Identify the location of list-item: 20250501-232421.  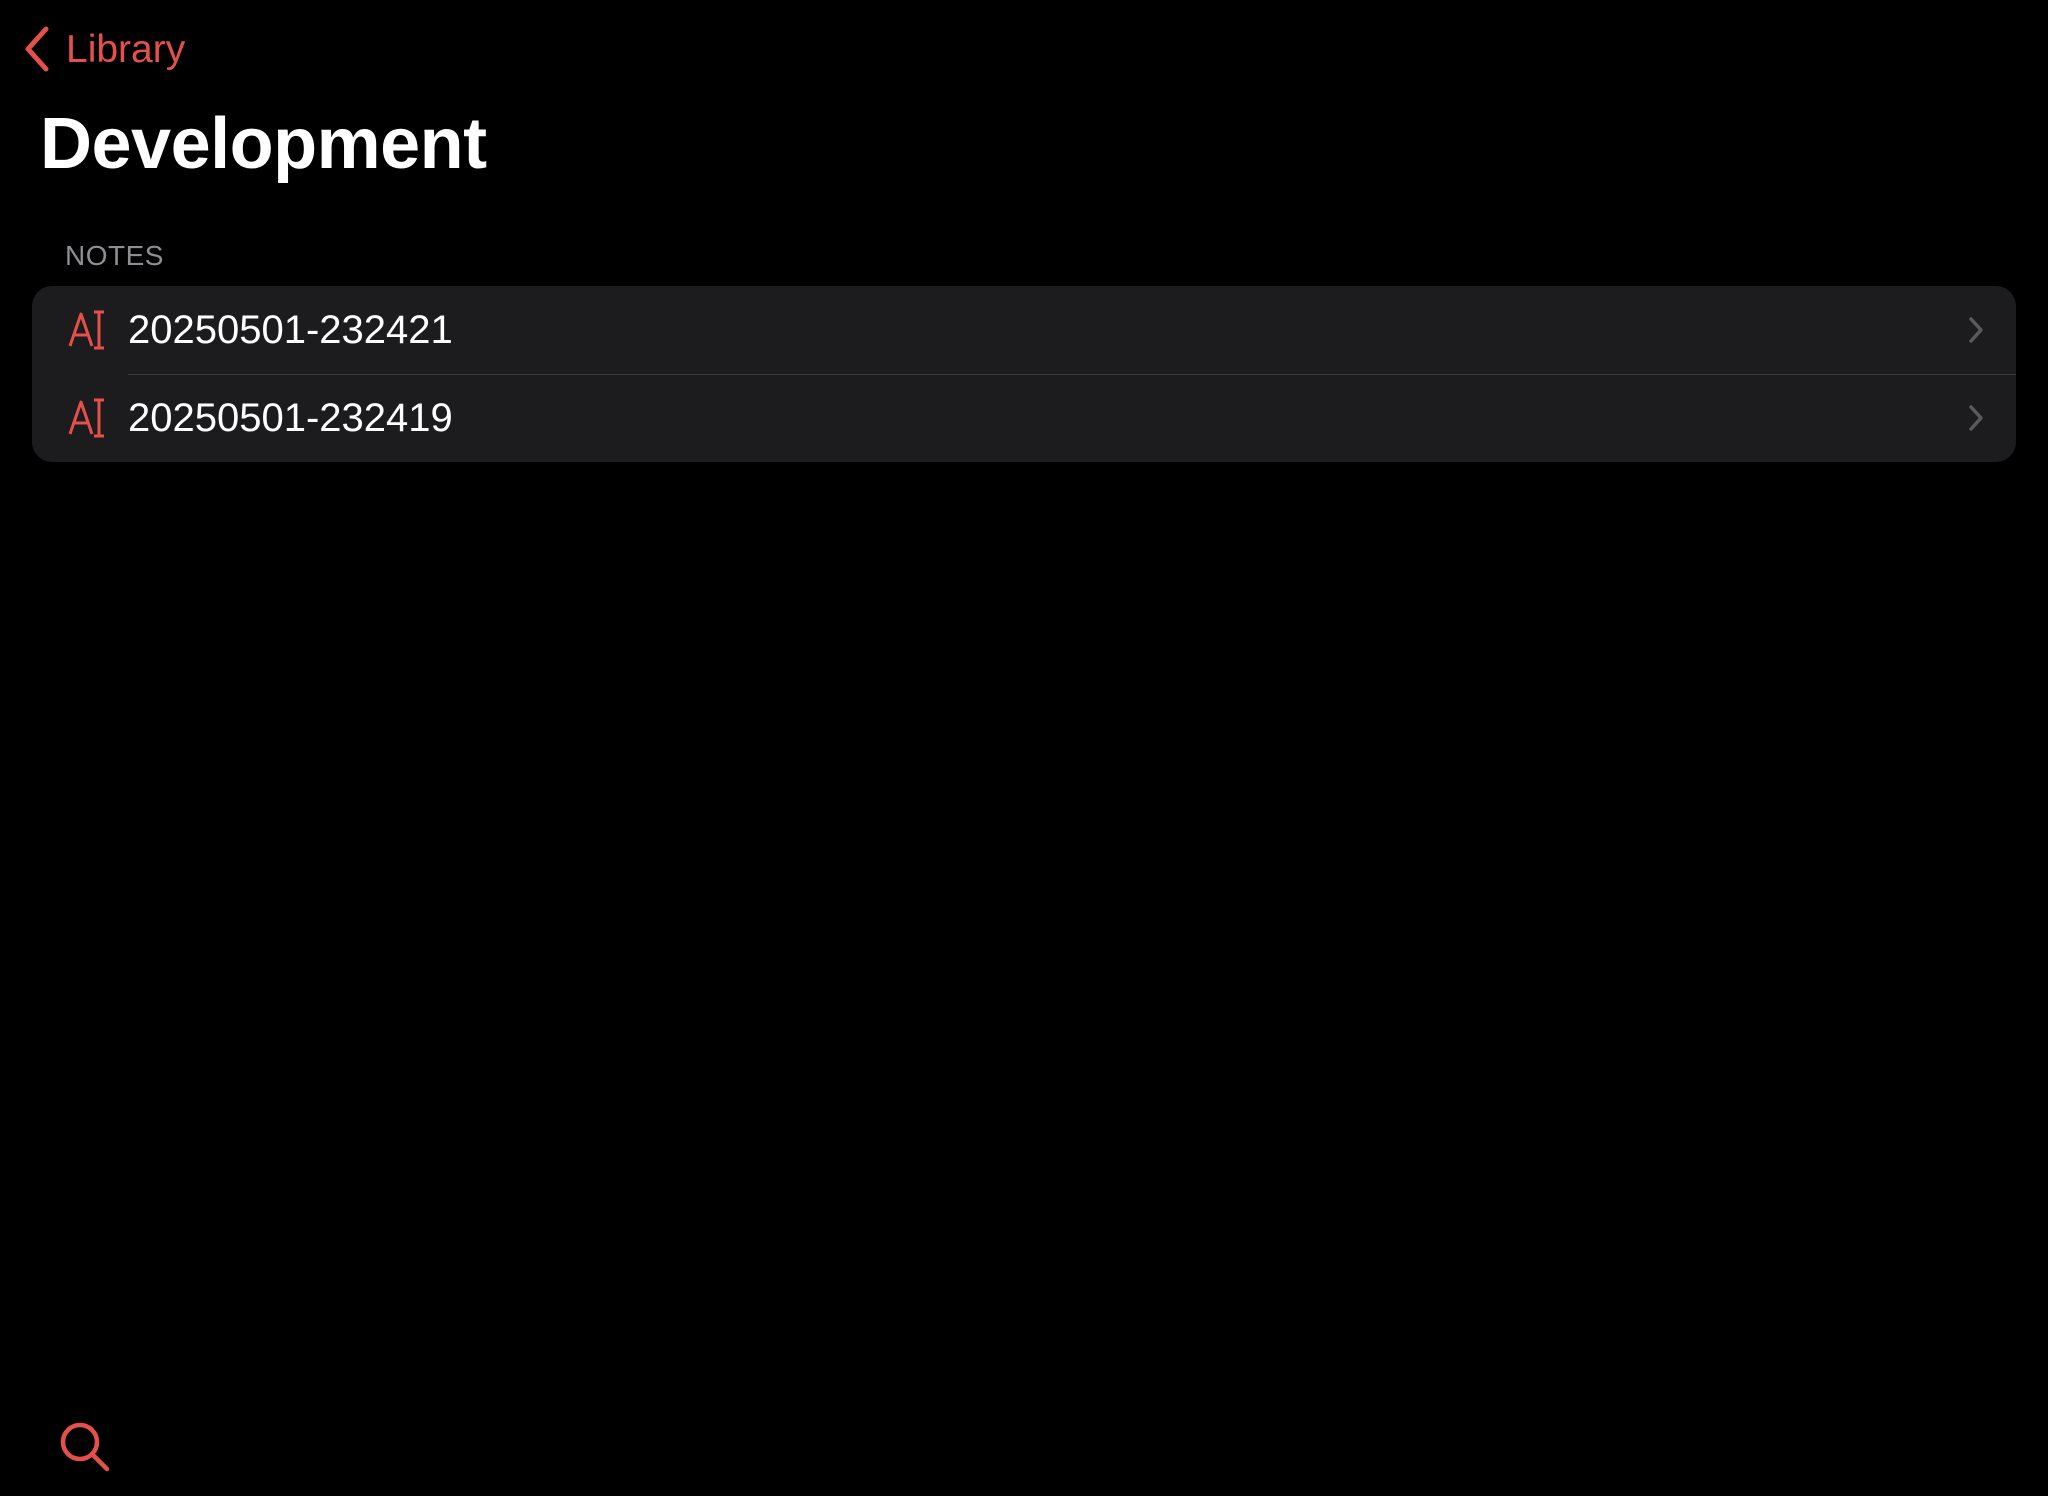
(1024, 330).